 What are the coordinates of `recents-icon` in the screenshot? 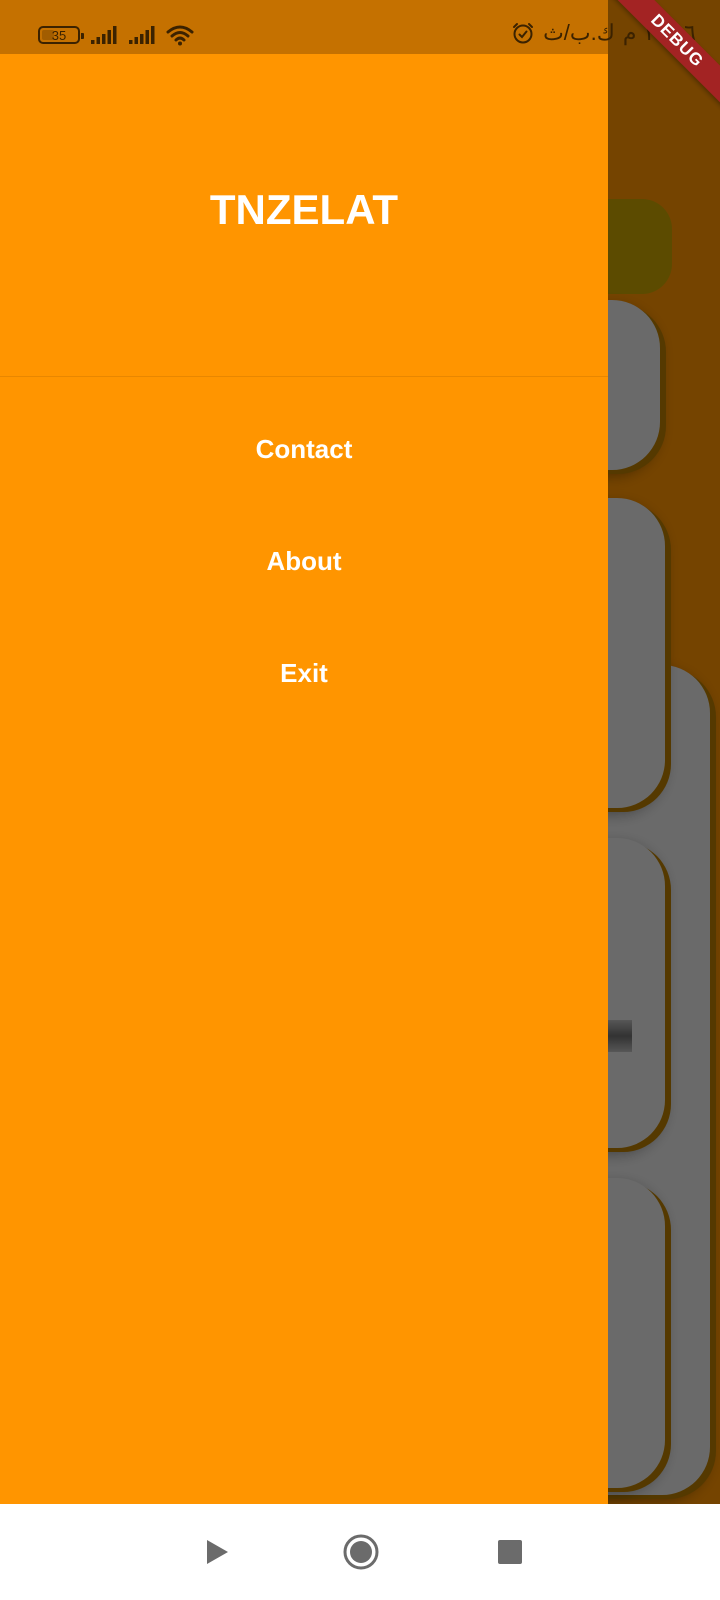 It's located at (510, 1552).